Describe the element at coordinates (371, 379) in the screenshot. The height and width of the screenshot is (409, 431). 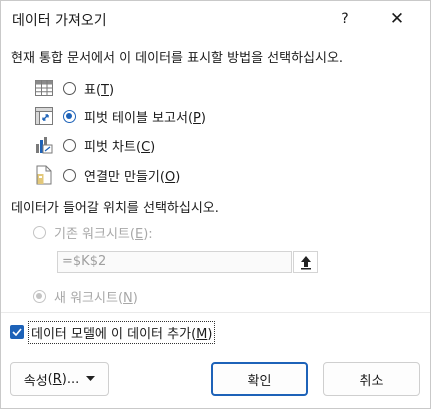
I see `cancel-button: 취소` at that location.